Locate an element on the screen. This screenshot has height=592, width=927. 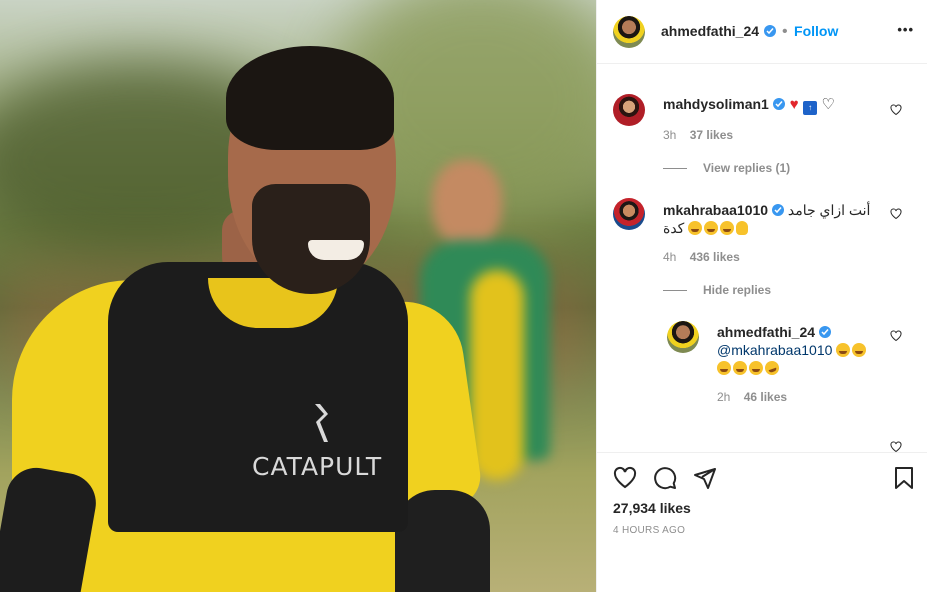
comment-age: 3h is located at coordinates (670, 135).